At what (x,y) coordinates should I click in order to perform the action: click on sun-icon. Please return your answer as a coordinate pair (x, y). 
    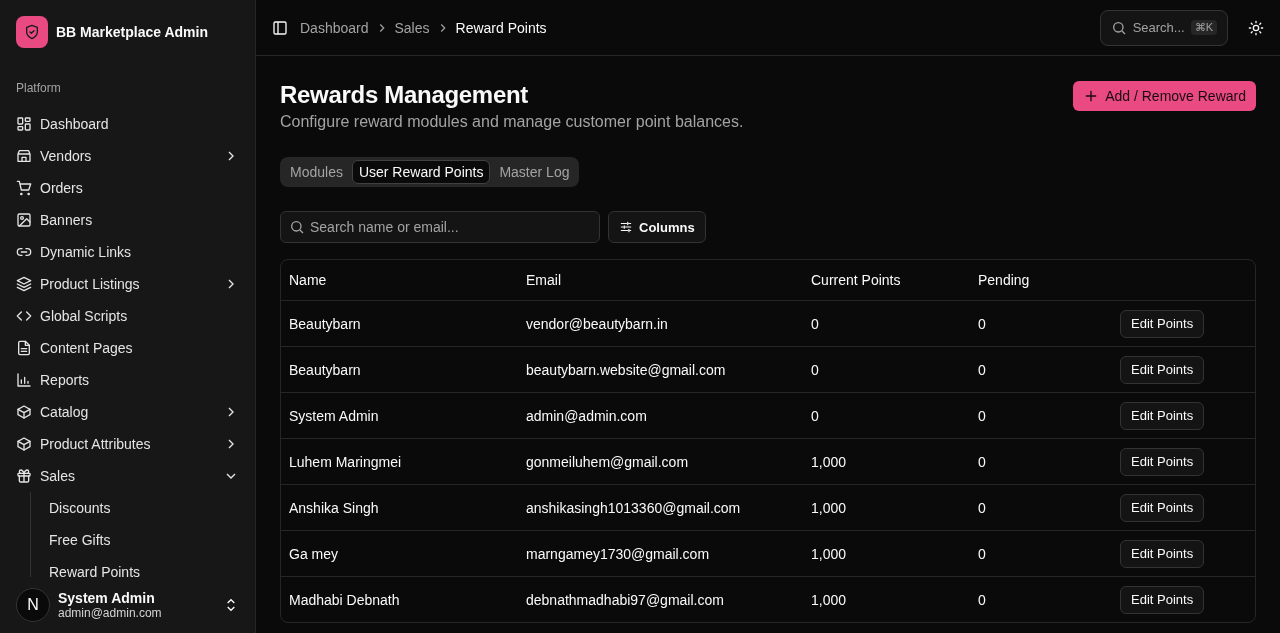
    Looking at the image, I should click on (1256, 27).